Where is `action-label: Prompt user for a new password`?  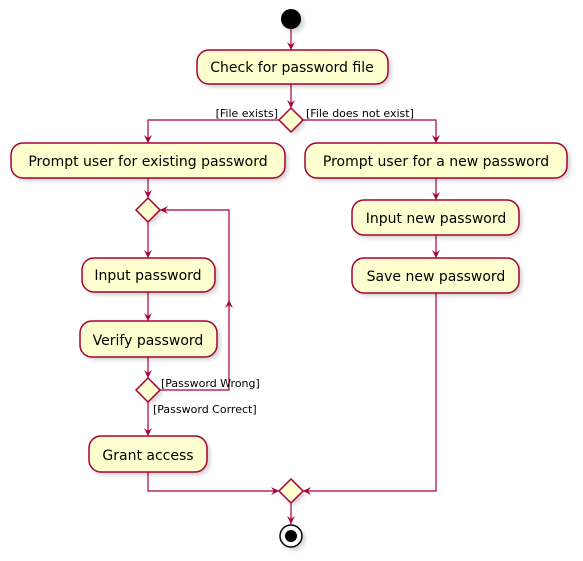 action-label: Prompt user for a new password is located at coordinates (436, 162).